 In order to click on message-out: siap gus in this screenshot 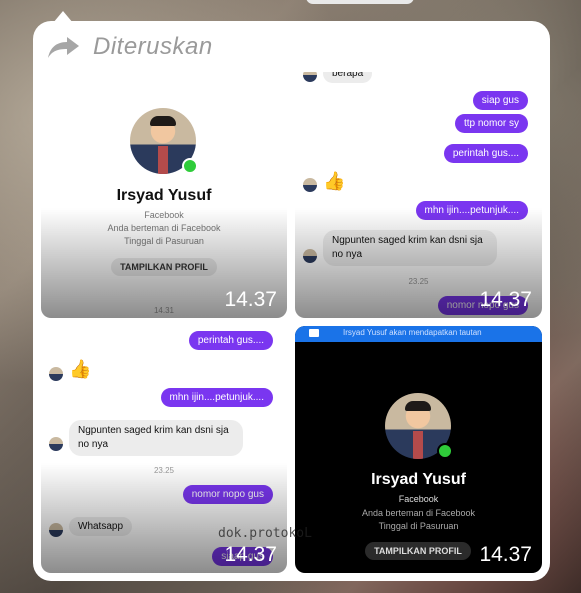, I will do `click(500, 100)`.